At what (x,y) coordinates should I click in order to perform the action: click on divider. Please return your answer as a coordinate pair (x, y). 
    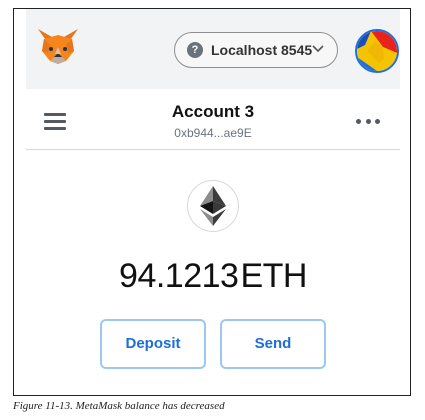
    Looking at the image, I should click on (213, 149).